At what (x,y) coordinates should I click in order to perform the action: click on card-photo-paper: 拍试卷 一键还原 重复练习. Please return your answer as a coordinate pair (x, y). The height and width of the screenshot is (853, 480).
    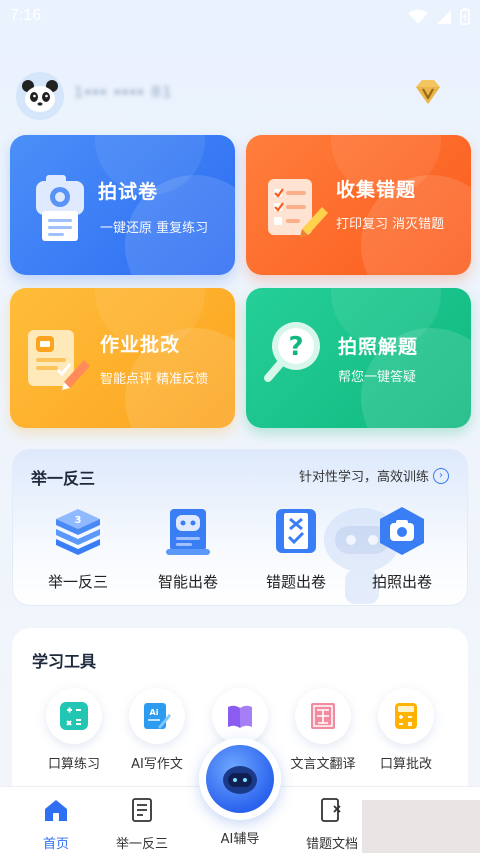
    Looking at the image, I should click on (122, 205).